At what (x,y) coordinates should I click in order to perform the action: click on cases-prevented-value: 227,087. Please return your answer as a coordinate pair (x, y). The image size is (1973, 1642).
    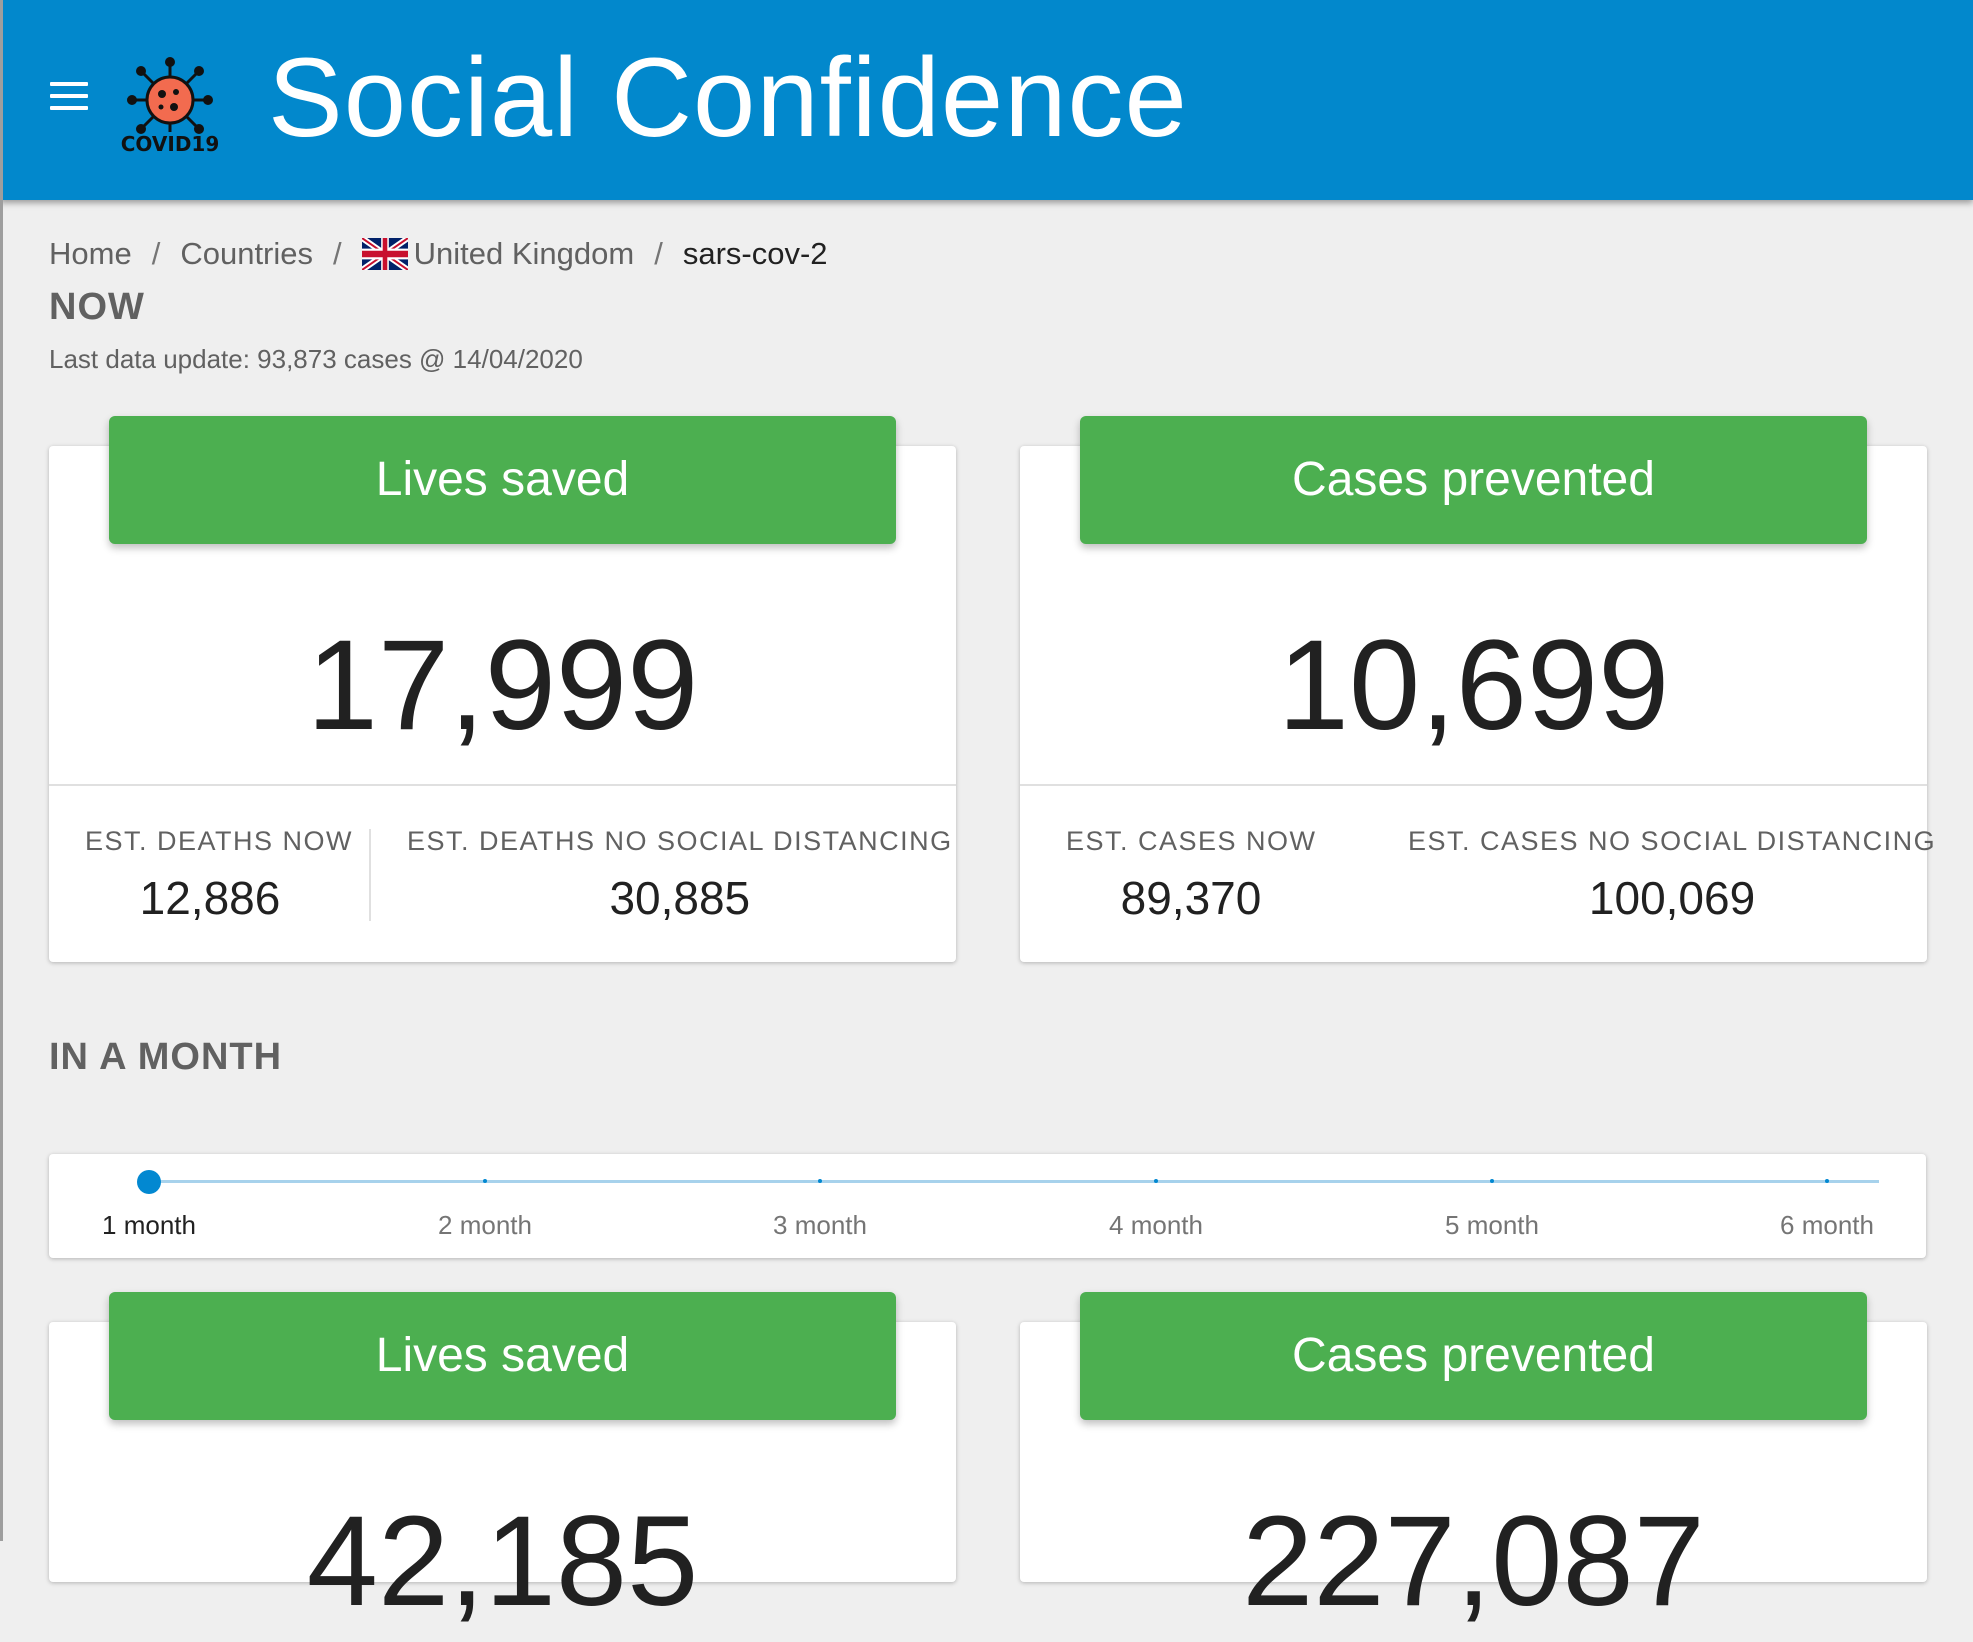
    Looking at the image, I should click on (1473, 1561).